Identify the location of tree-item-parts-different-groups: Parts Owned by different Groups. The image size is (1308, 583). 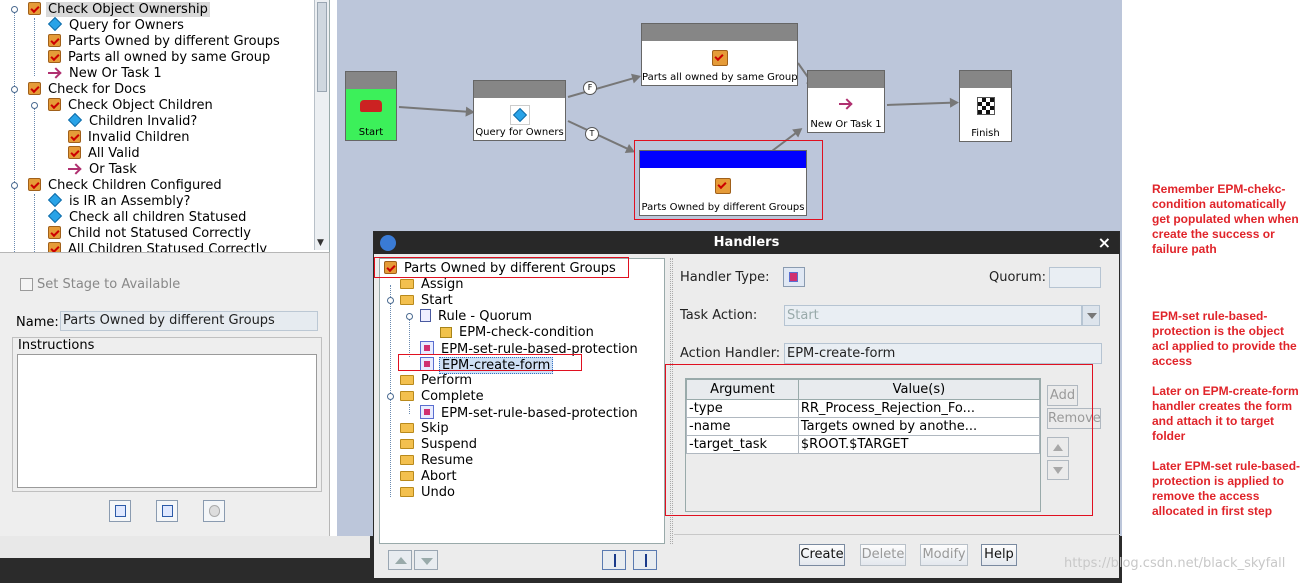
(165, 42).